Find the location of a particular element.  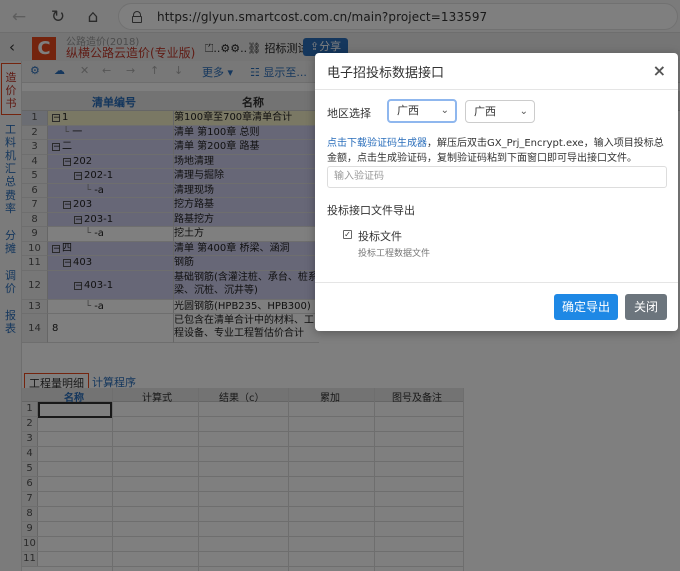

bid-file-label: 投标文件 is located at coordinates (380, 236).